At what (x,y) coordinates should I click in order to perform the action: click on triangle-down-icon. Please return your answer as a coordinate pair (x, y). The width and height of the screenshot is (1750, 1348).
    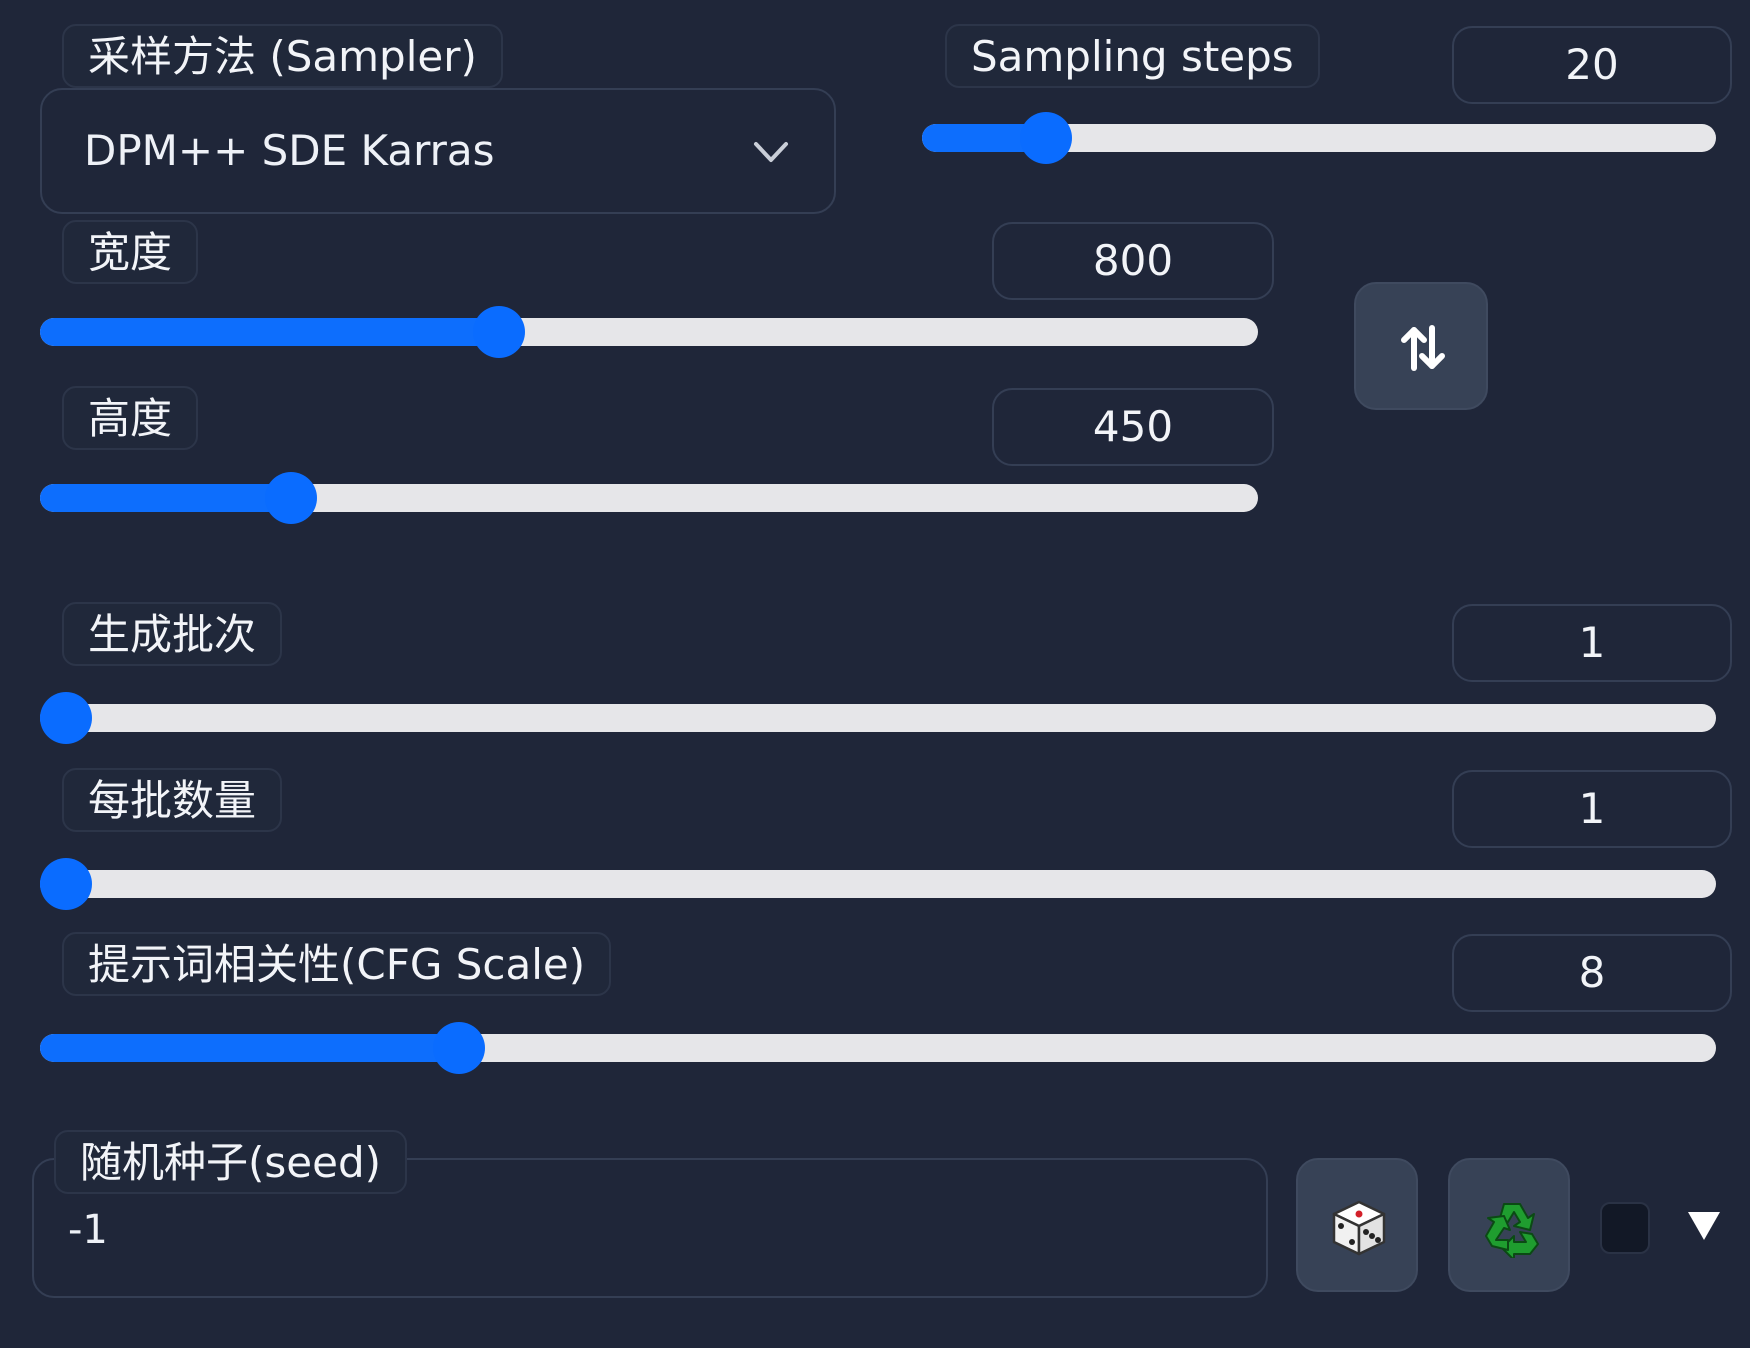
    Looking at the image, I should click on (1704, 1226).